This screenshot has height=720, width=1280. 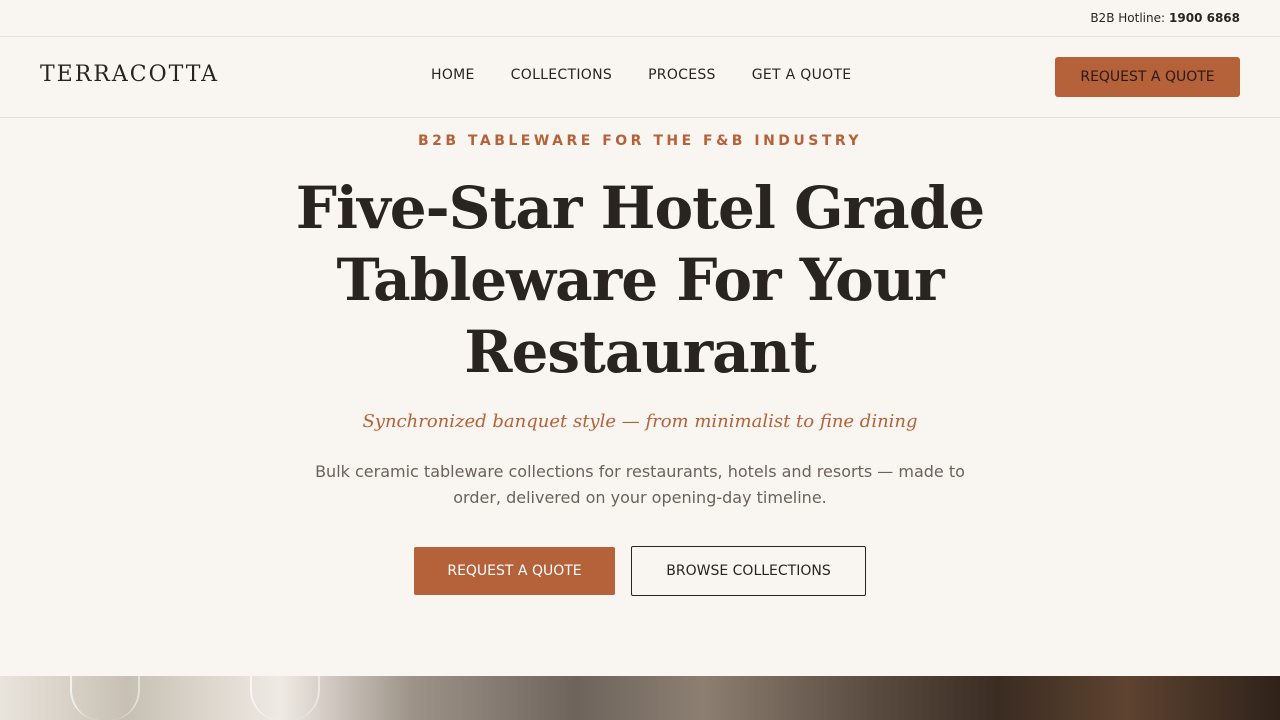 What do you see at coordinates (561, 75) in the screenshot?
I see `nav-collections-link: COLLECTIONS` at bounding box center [561, 75].